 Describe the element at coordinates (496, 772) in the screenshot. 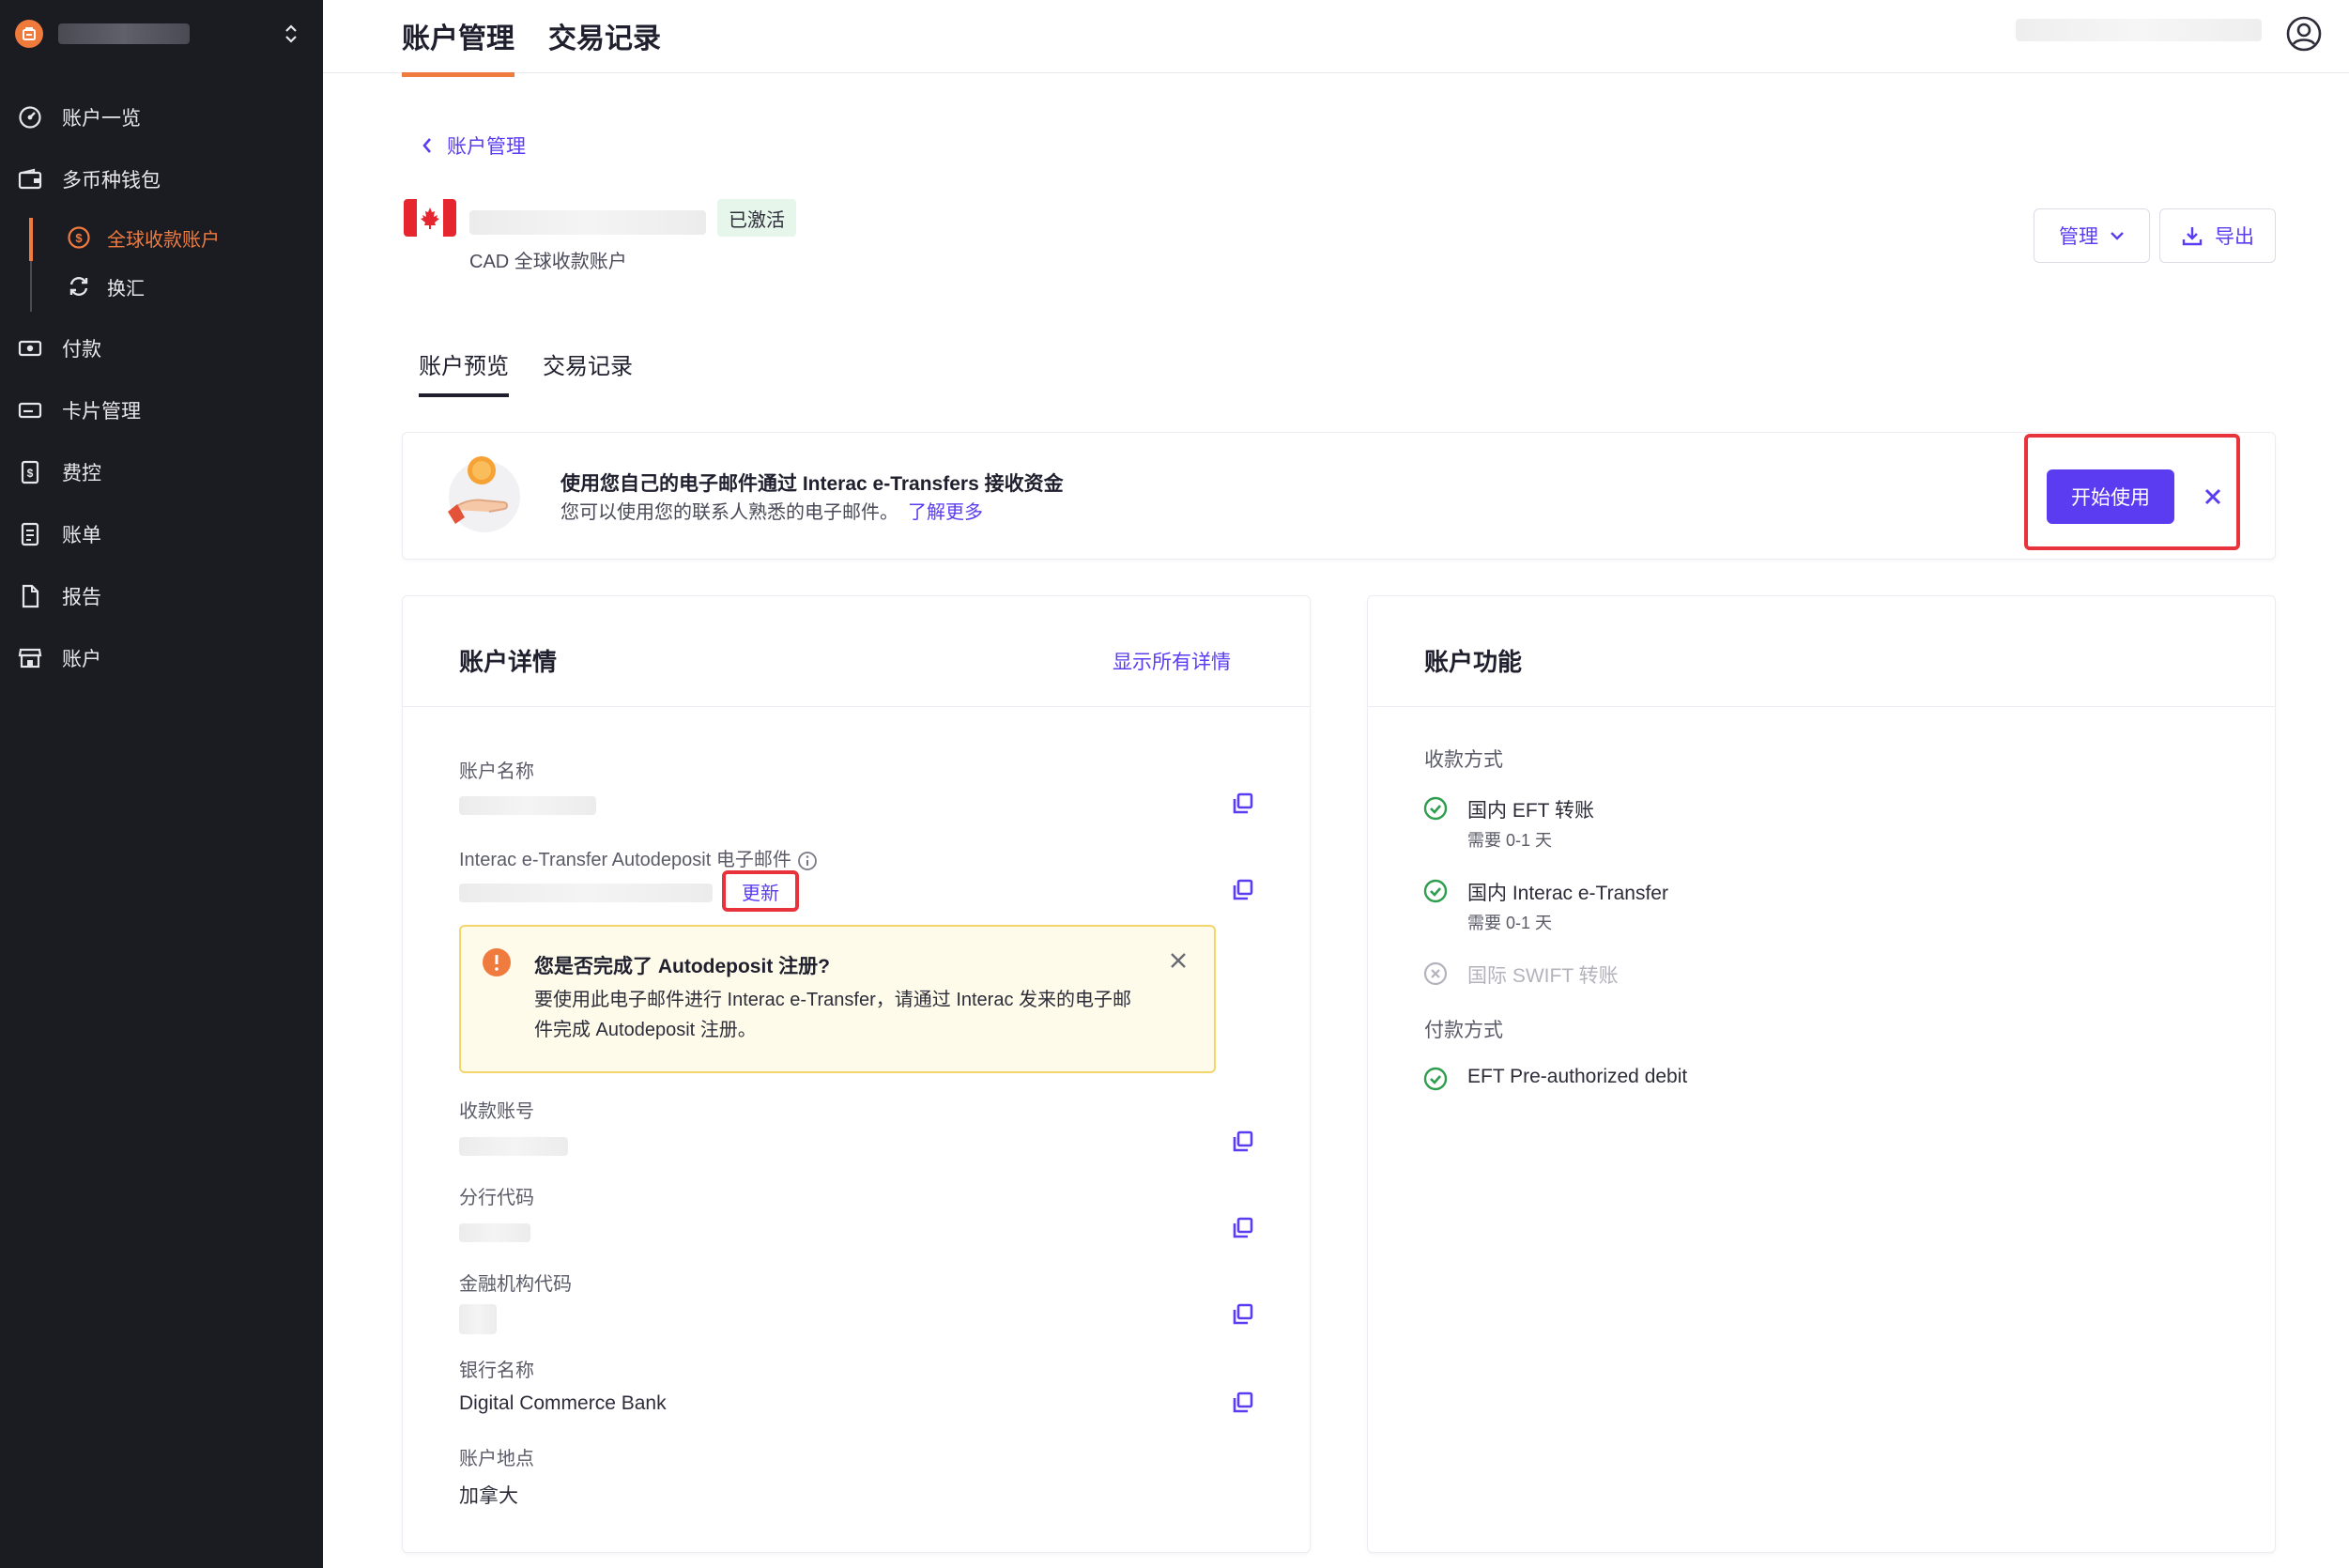

I see `account-name-label: 账户名称` at that location.